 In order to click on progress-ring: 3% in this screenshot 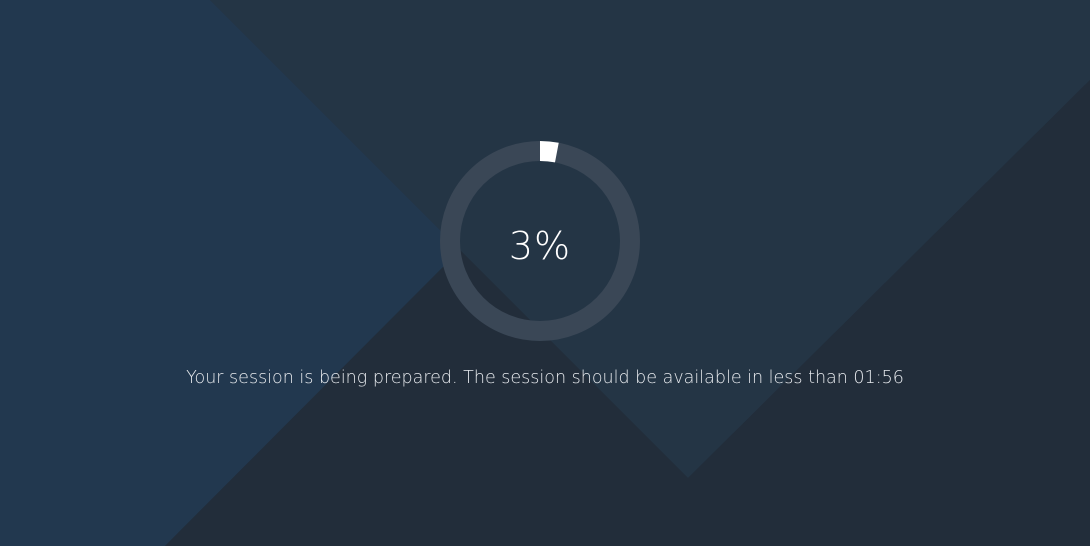, I will do `click(540, 241)`.